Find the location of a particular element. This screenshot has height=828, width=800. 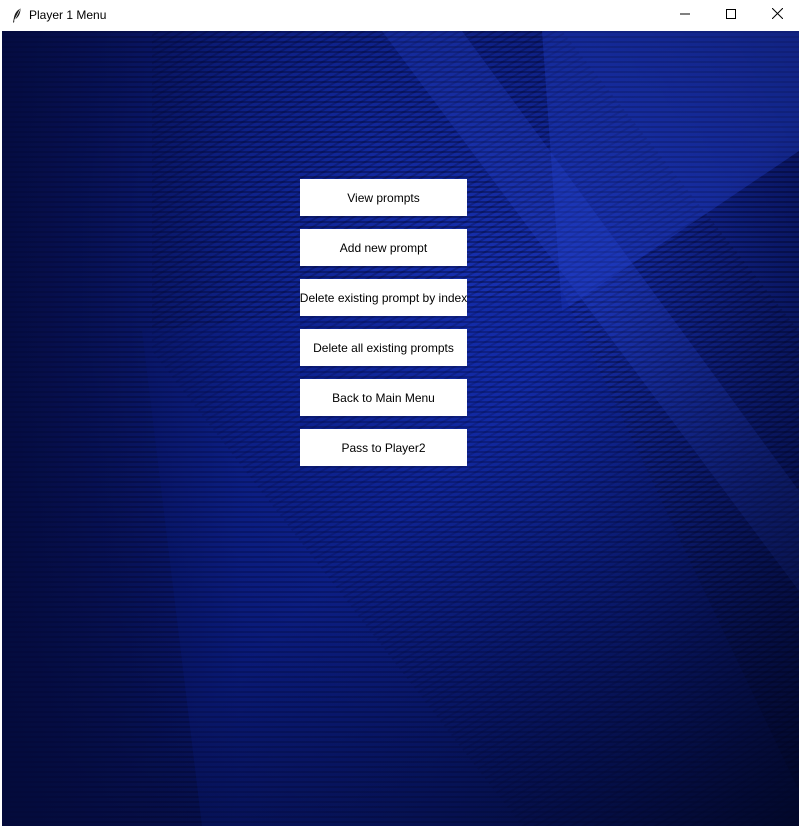

close-button is located at coordinates (777, 15).